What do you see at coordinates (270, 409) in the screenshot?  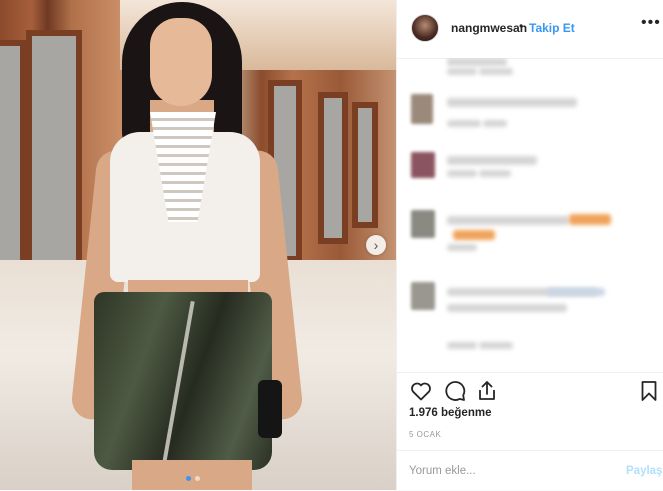 I see `handbag` at bounding box center [270, 409].